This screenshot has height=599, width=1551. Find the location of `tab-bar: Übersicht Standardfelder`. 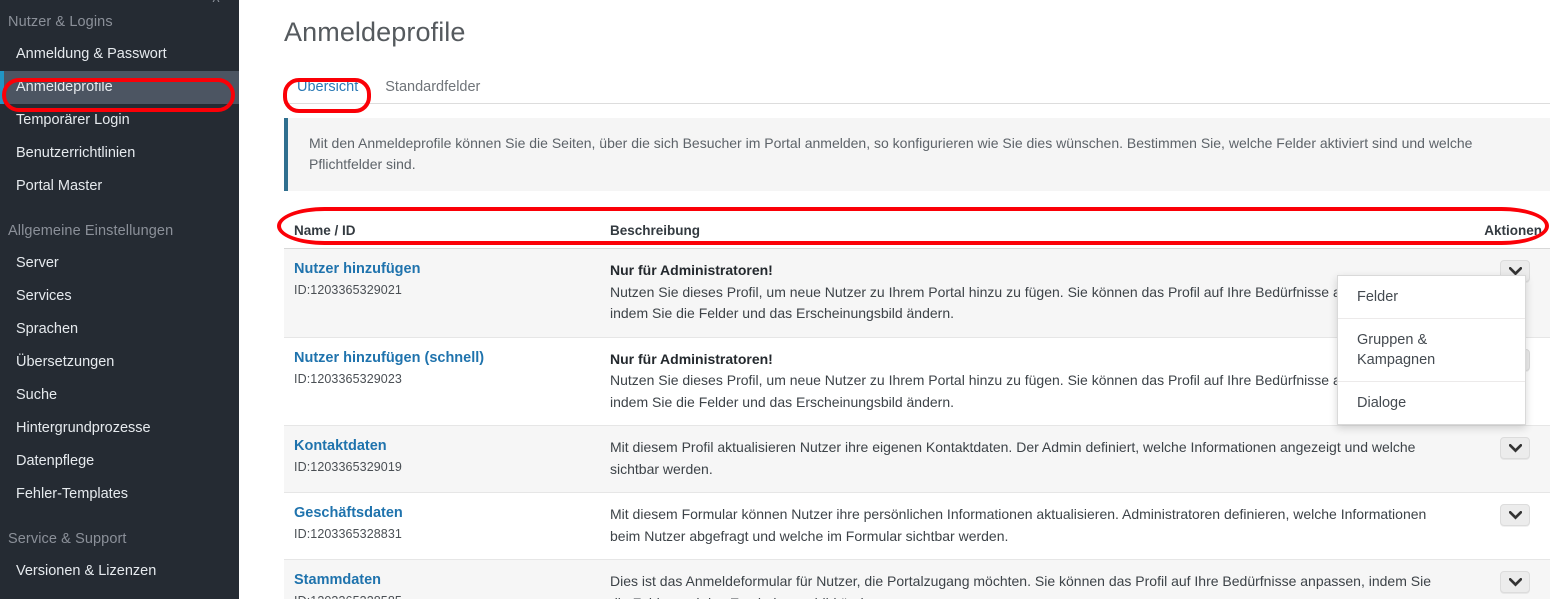

tab-bar: Übersicht Standardfelder is located at coordinates (917, 87).